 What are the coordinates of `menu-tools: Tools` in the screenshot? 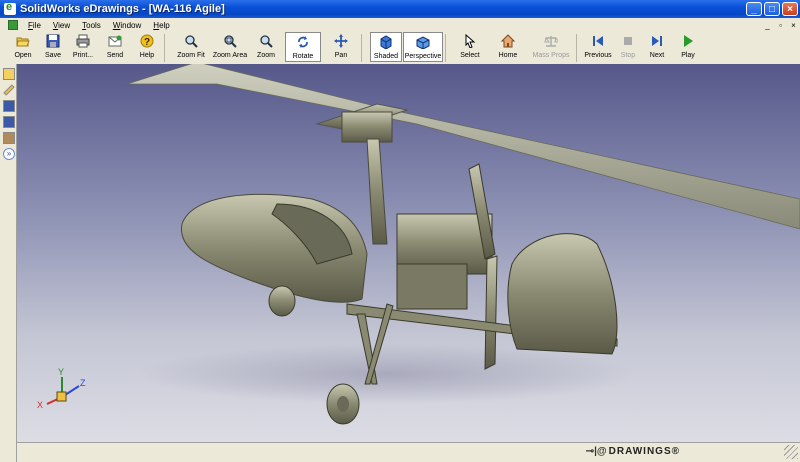 It's located at (91, 25).